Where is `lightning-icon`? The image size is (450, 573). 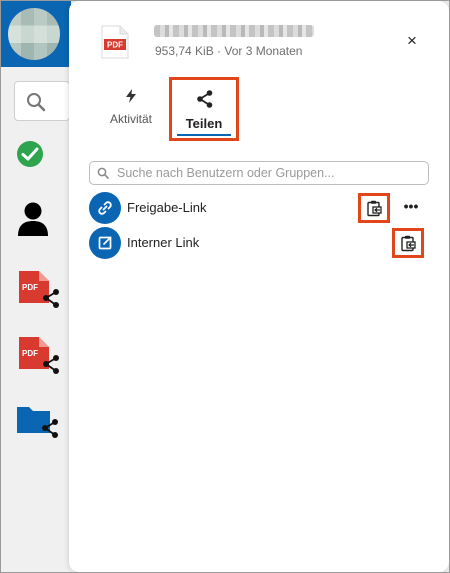 lightning-icon is located at coordinates (131, 96).